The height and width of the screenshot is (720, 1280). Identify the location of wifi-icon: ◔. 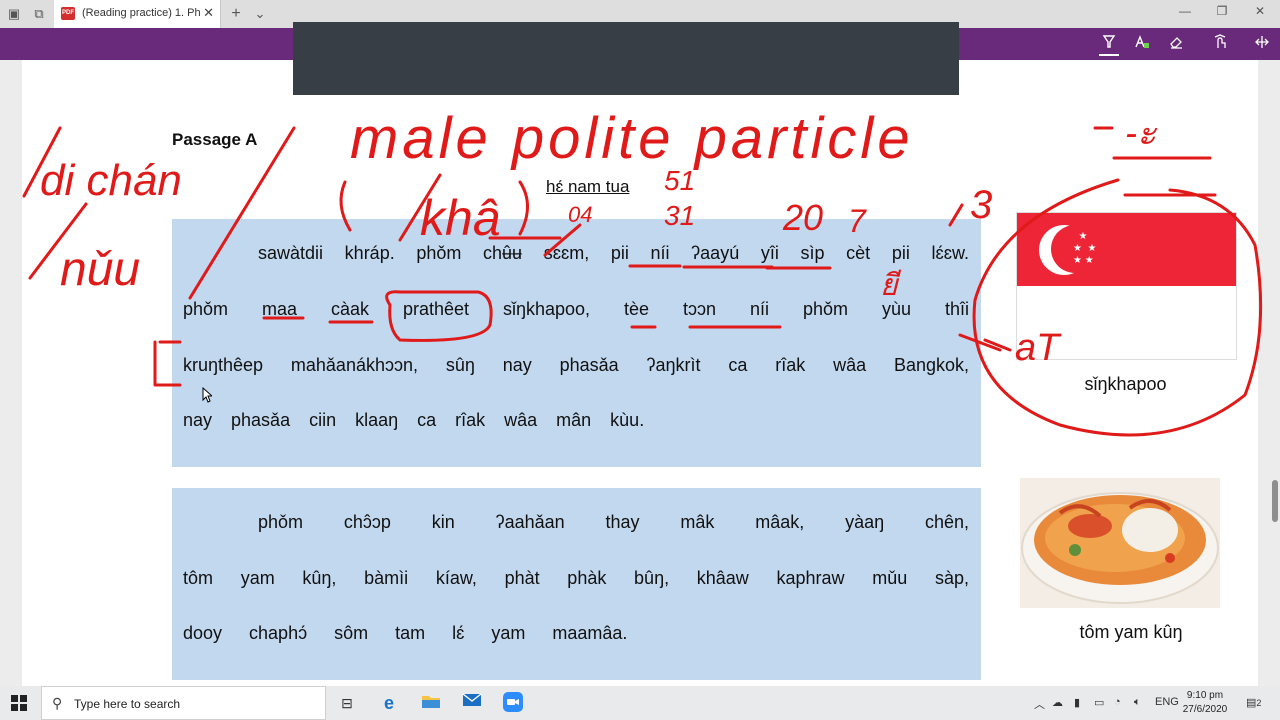
(1117, 702).